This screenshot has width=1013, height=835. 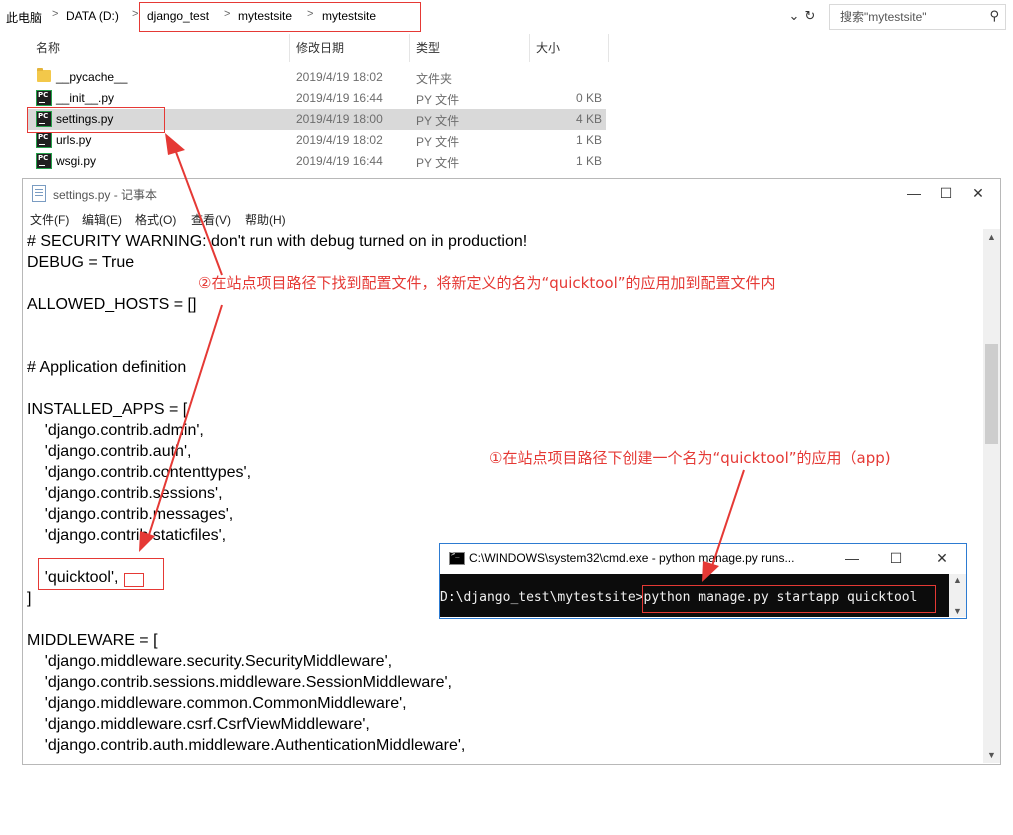 I want to click on code-line: INSTALLED_APPS = [, so click(x=107, y=409).